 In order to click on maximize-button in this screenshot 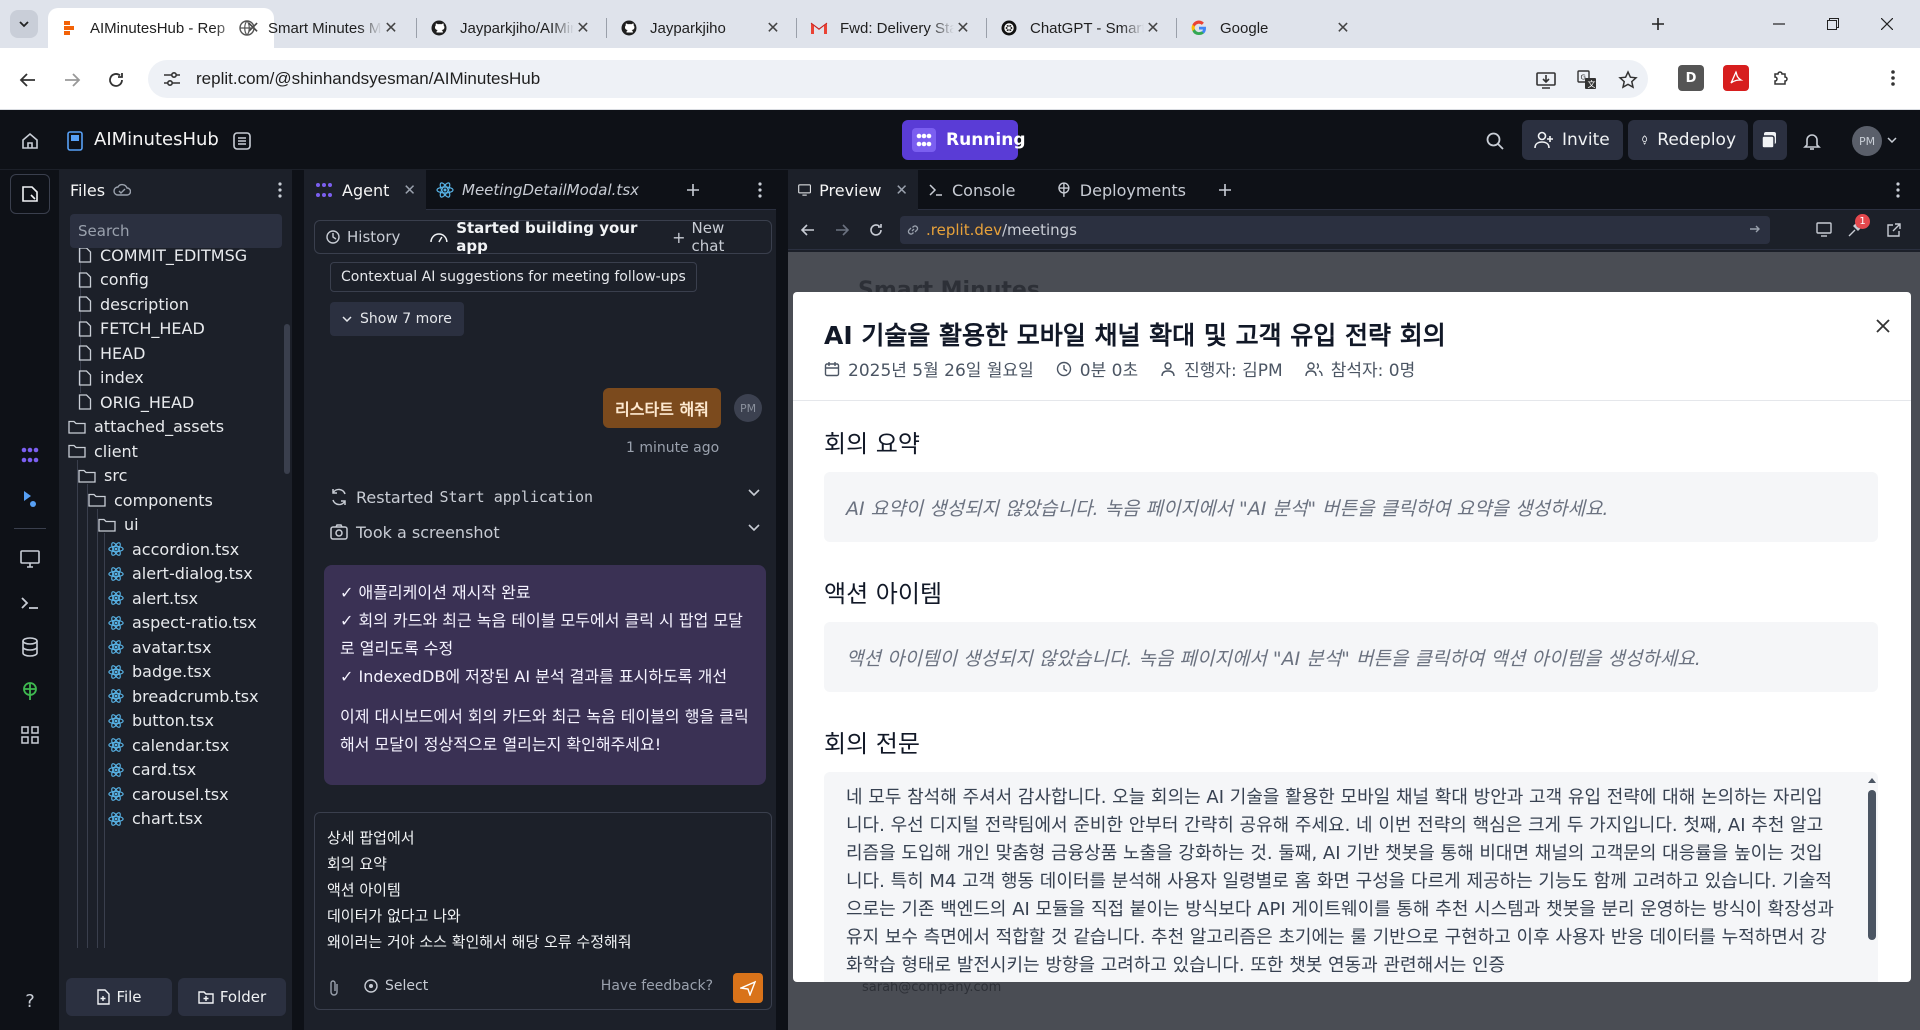, I will do `click(1833, 24)`.